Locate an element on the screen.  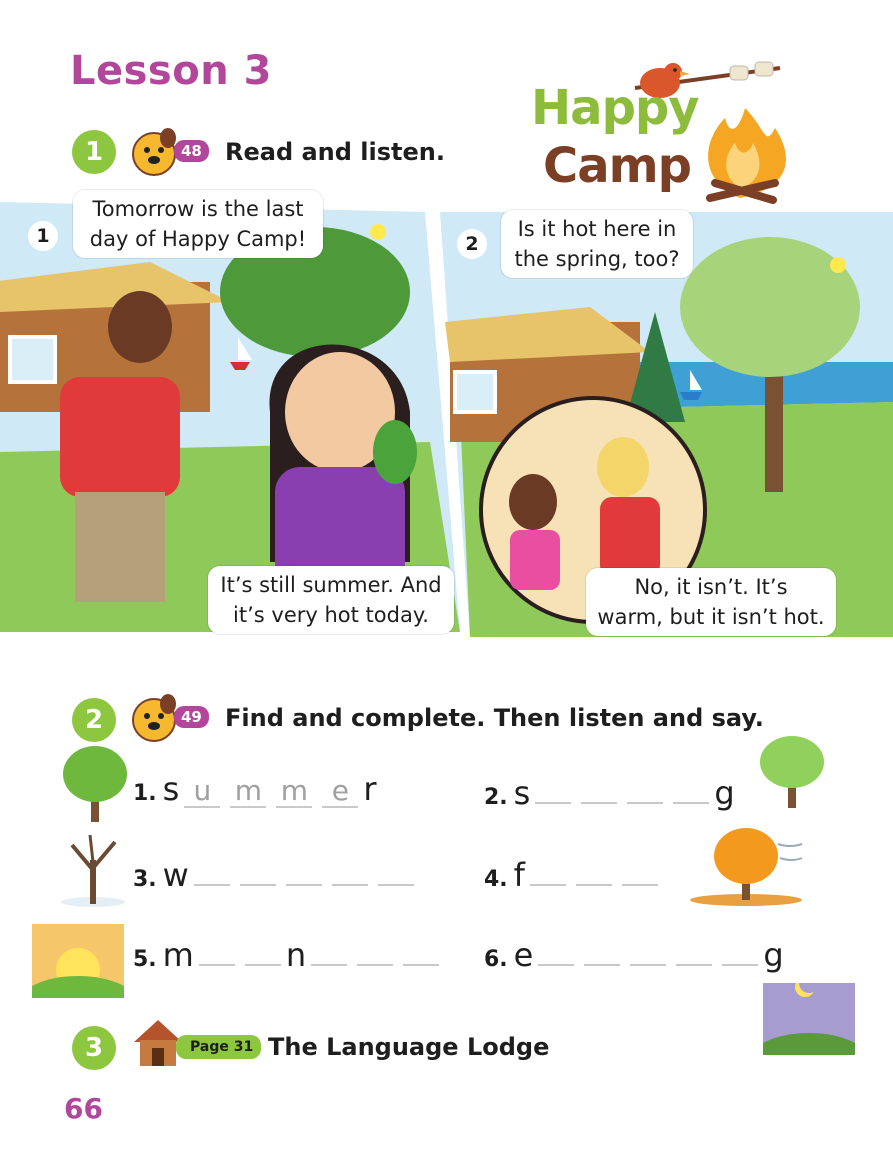
happy-camp-logo: Happy Camp is located at coordinates (660, 133).